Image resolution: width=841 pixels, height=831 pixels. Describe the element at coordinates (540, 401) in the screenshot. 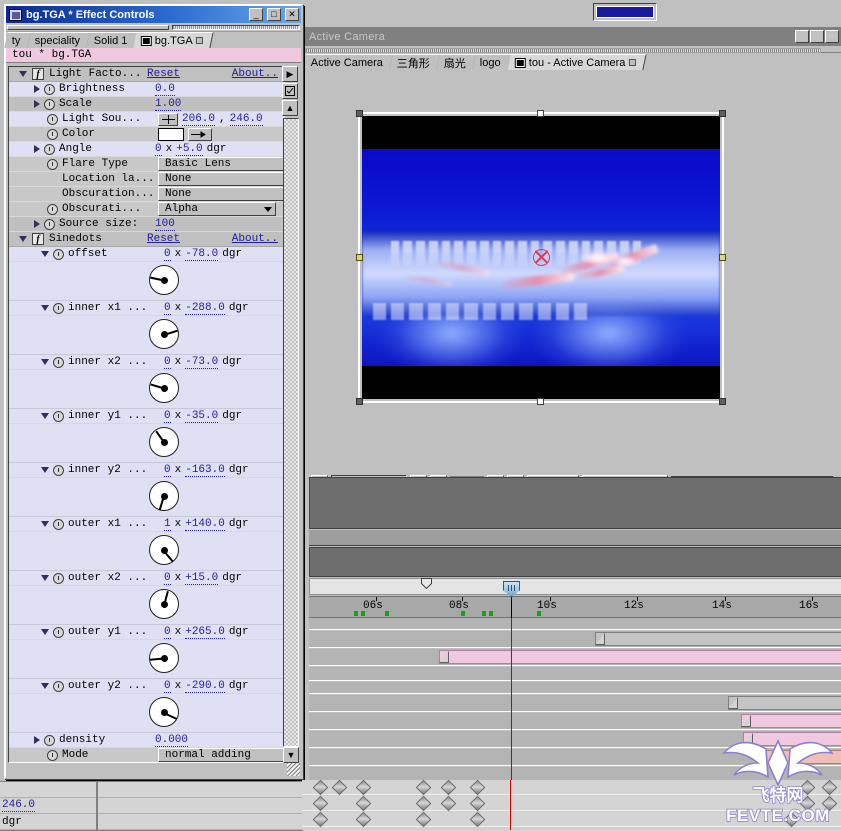

I see `selection-handle-bc` at that location.